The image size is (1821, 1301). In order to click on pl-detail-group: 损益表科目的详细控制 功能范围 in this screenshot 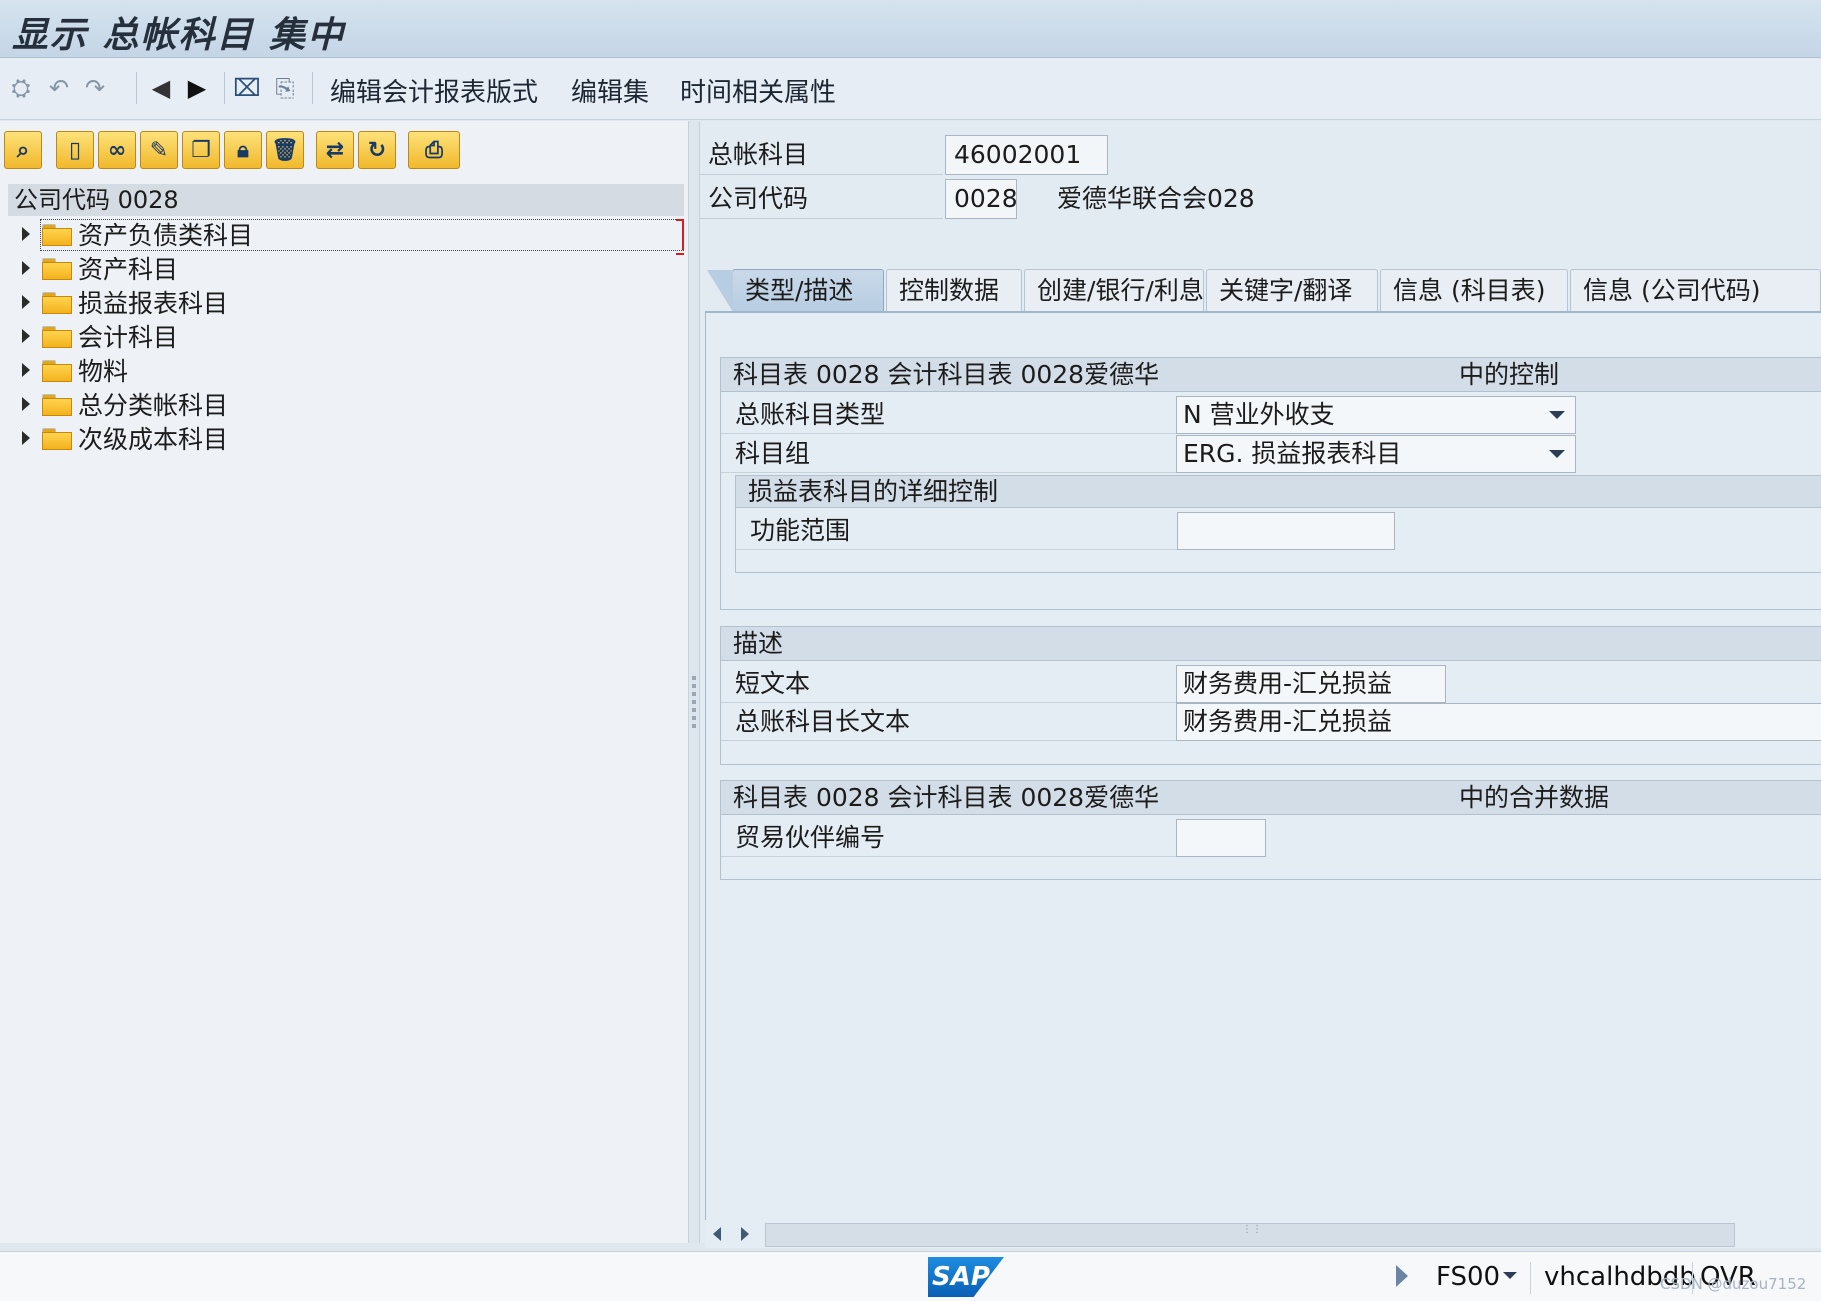, I will do `click(1278, 524)`.